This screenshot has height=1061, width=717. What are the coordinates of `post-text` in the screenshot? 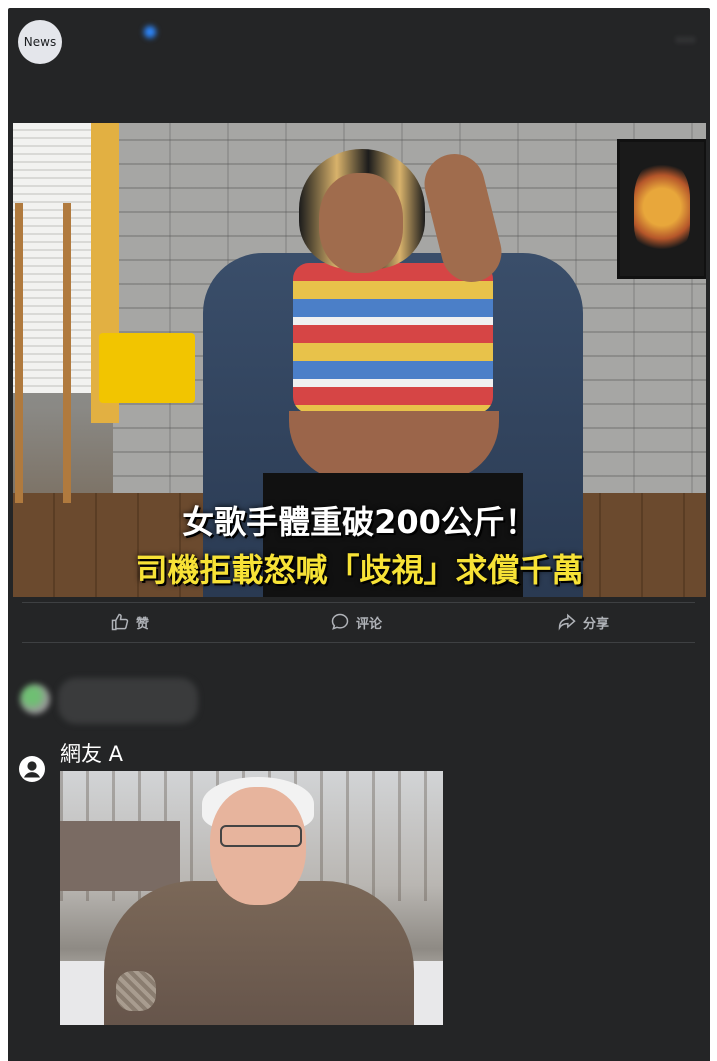 It's located at (350, 86).